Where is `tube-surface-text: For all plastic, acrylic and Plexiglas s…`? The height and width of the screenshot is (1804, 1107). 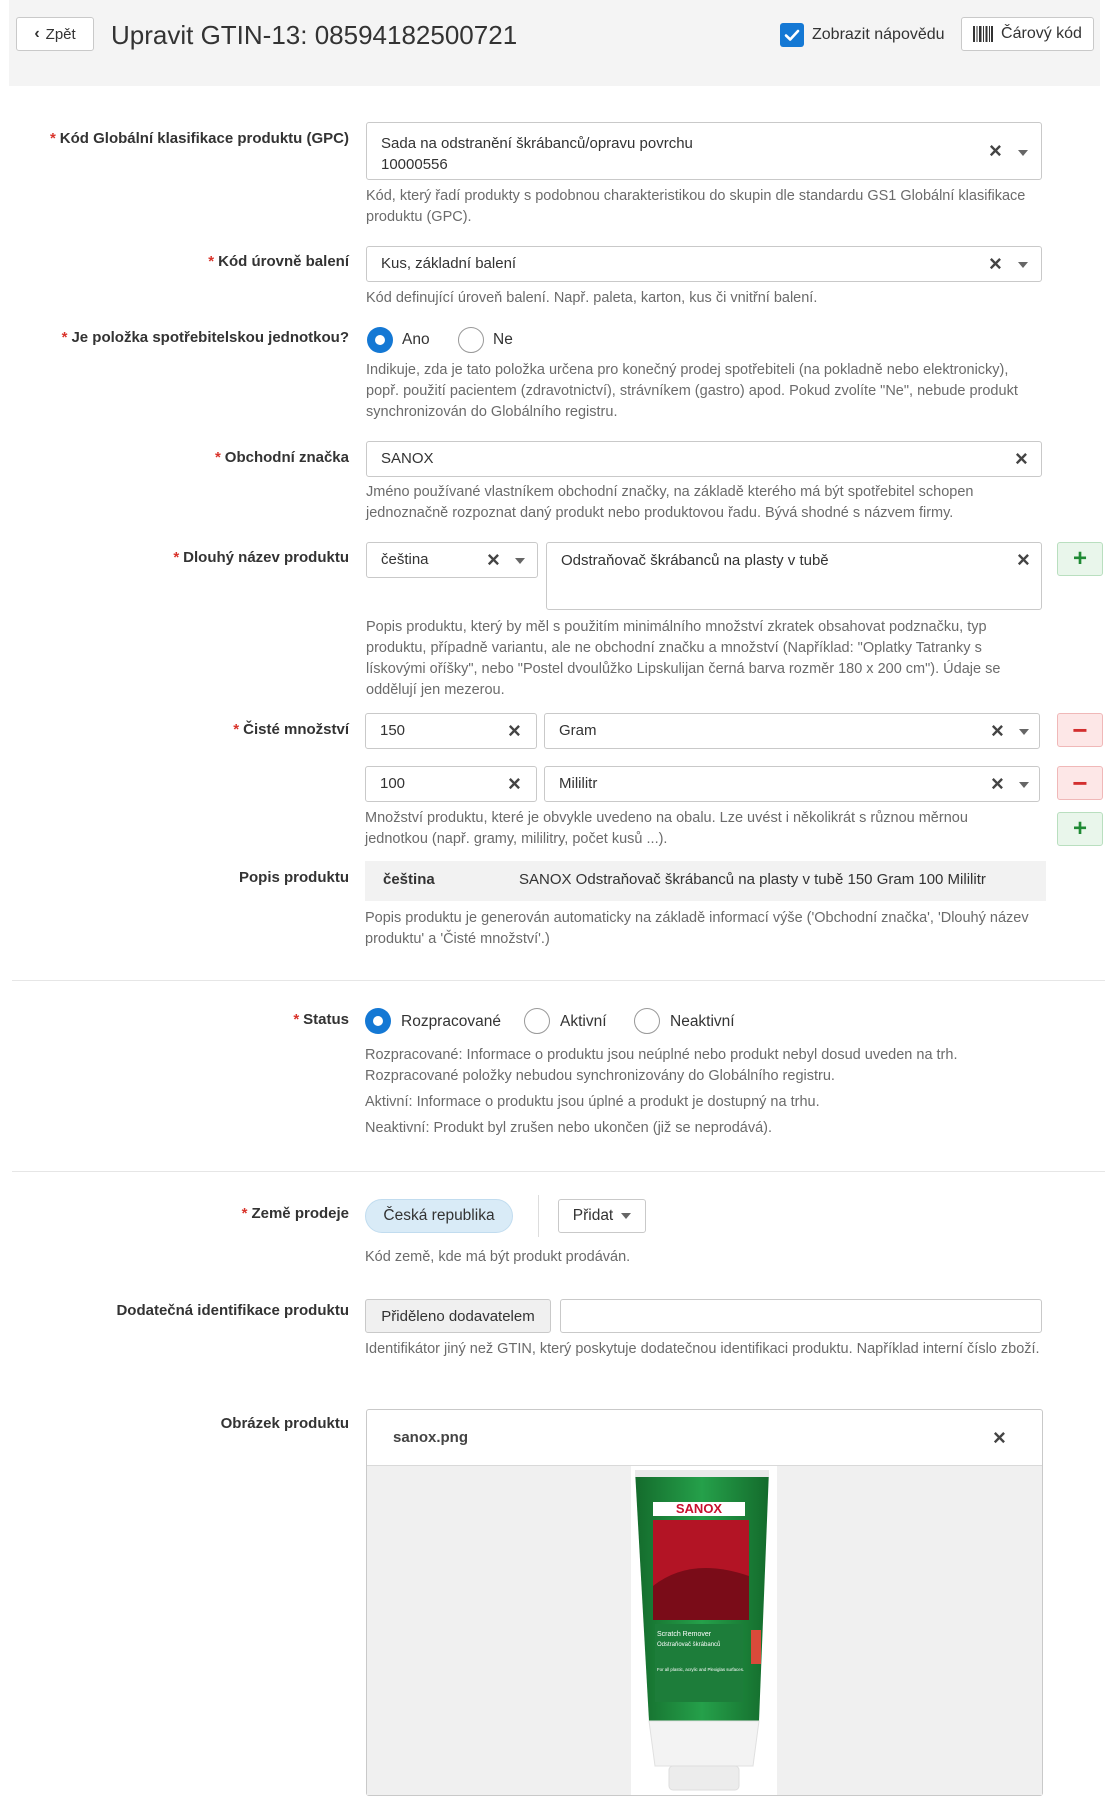 tube-surface-text: For all plastic, acrylic and Plexiglas s… is located at coordinates (700, 1669).